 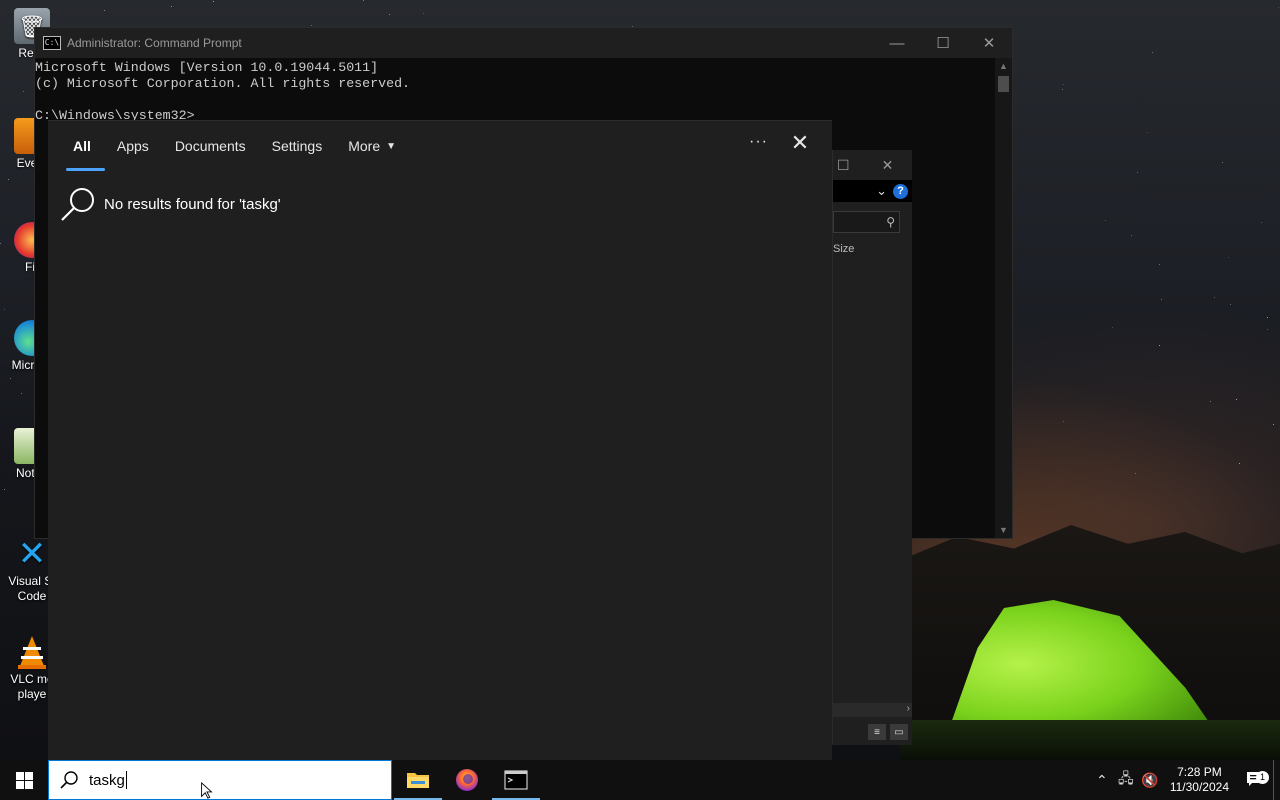 I want to click on ground, so click(x=1090, y=740).